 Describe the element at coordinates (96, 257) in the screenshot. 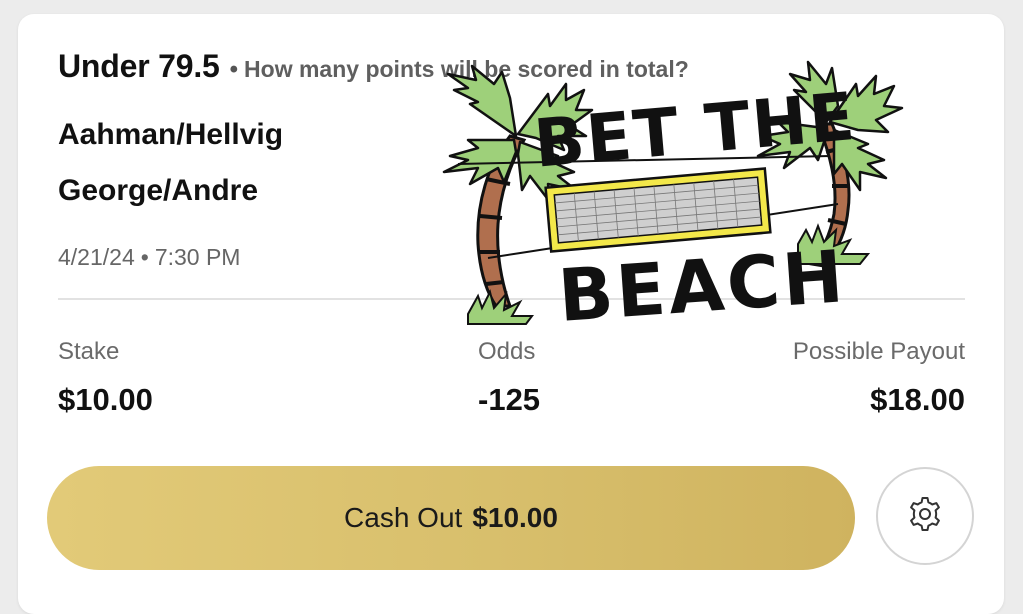

I see `event-date: 4/21/24` at that location.